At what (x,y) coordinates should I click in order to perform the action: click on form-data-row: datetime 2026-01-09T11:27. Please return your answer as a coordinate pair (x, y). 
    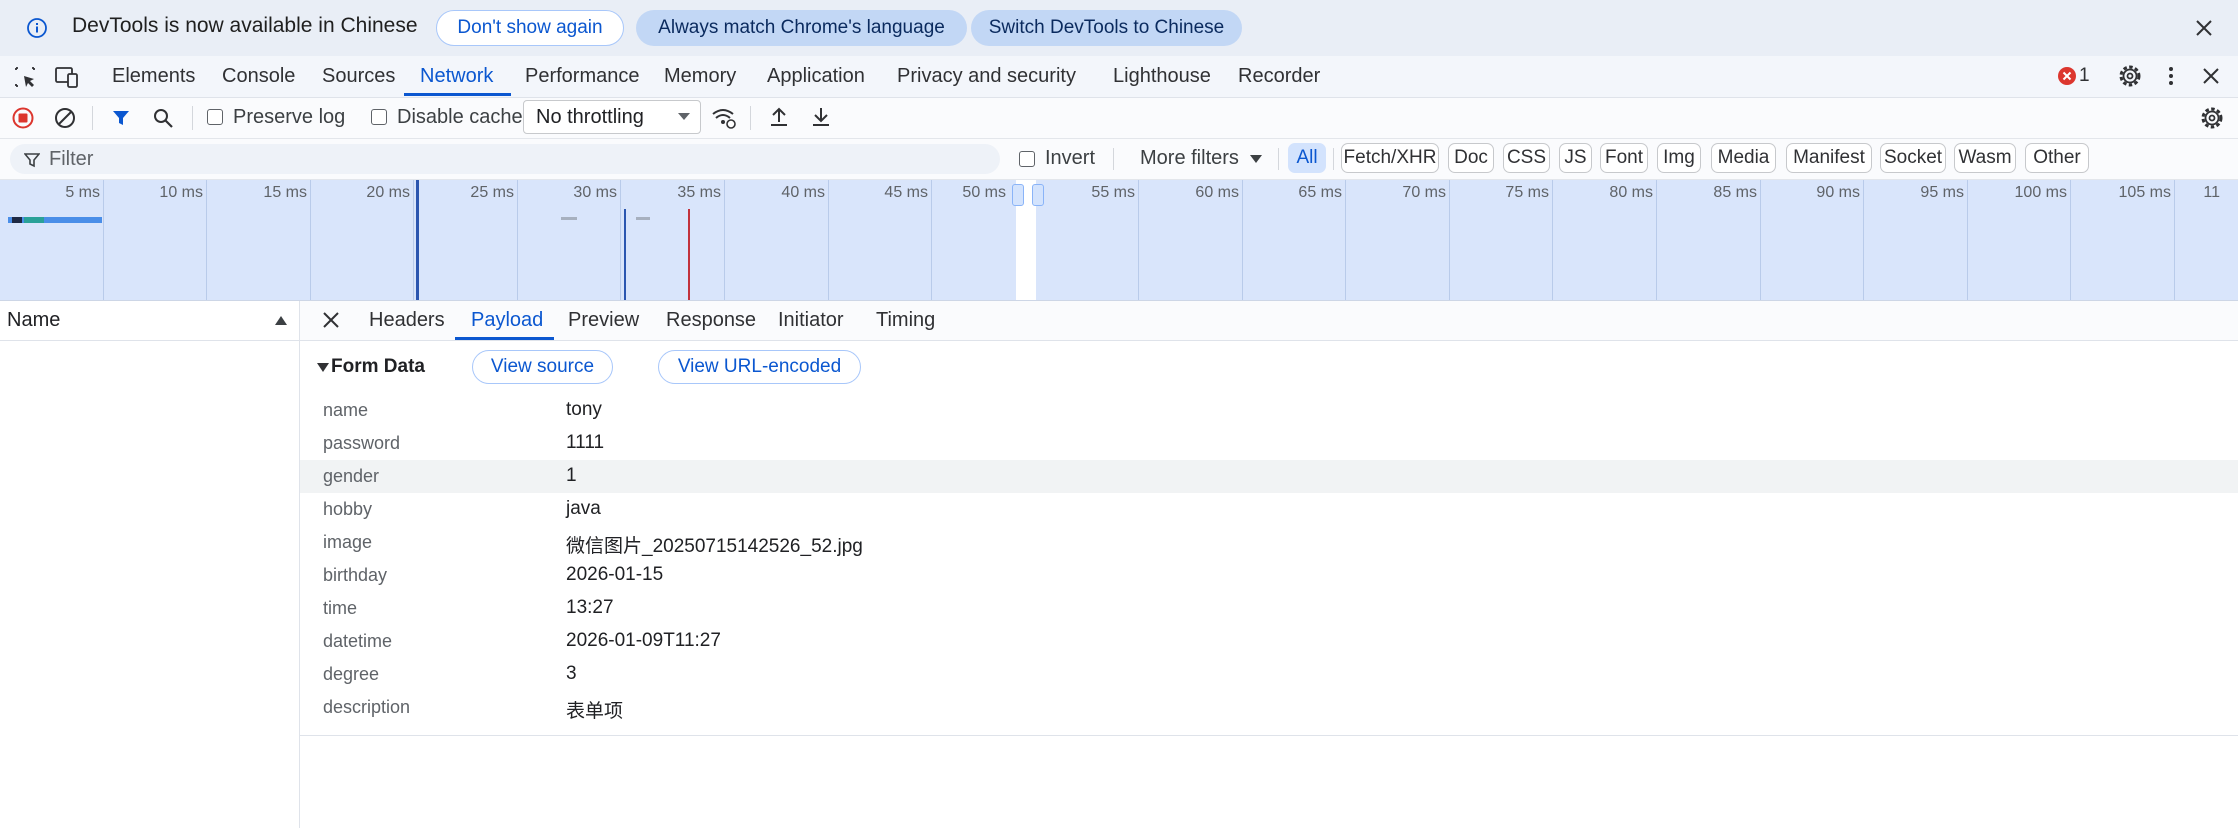
    Looking at the image, I should click on (1269, 641).